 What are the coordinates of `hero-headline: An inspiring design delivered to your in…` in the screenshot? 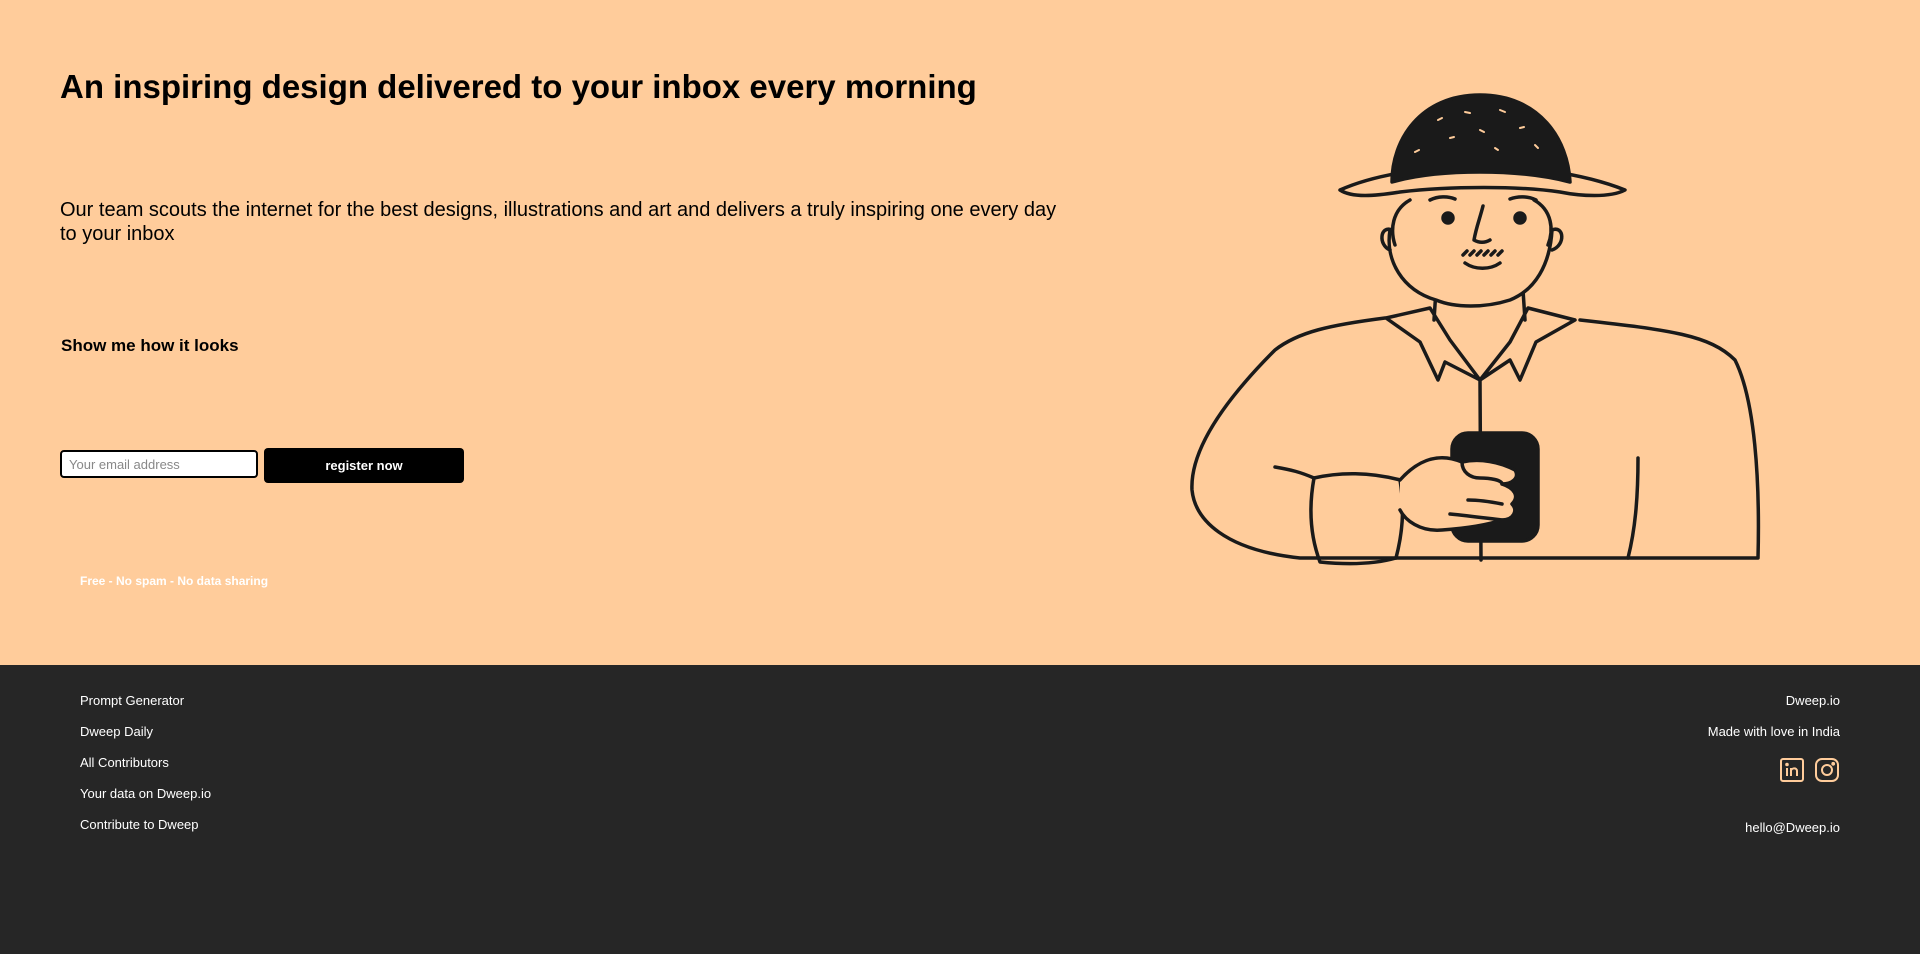 It's located at (518, 86).